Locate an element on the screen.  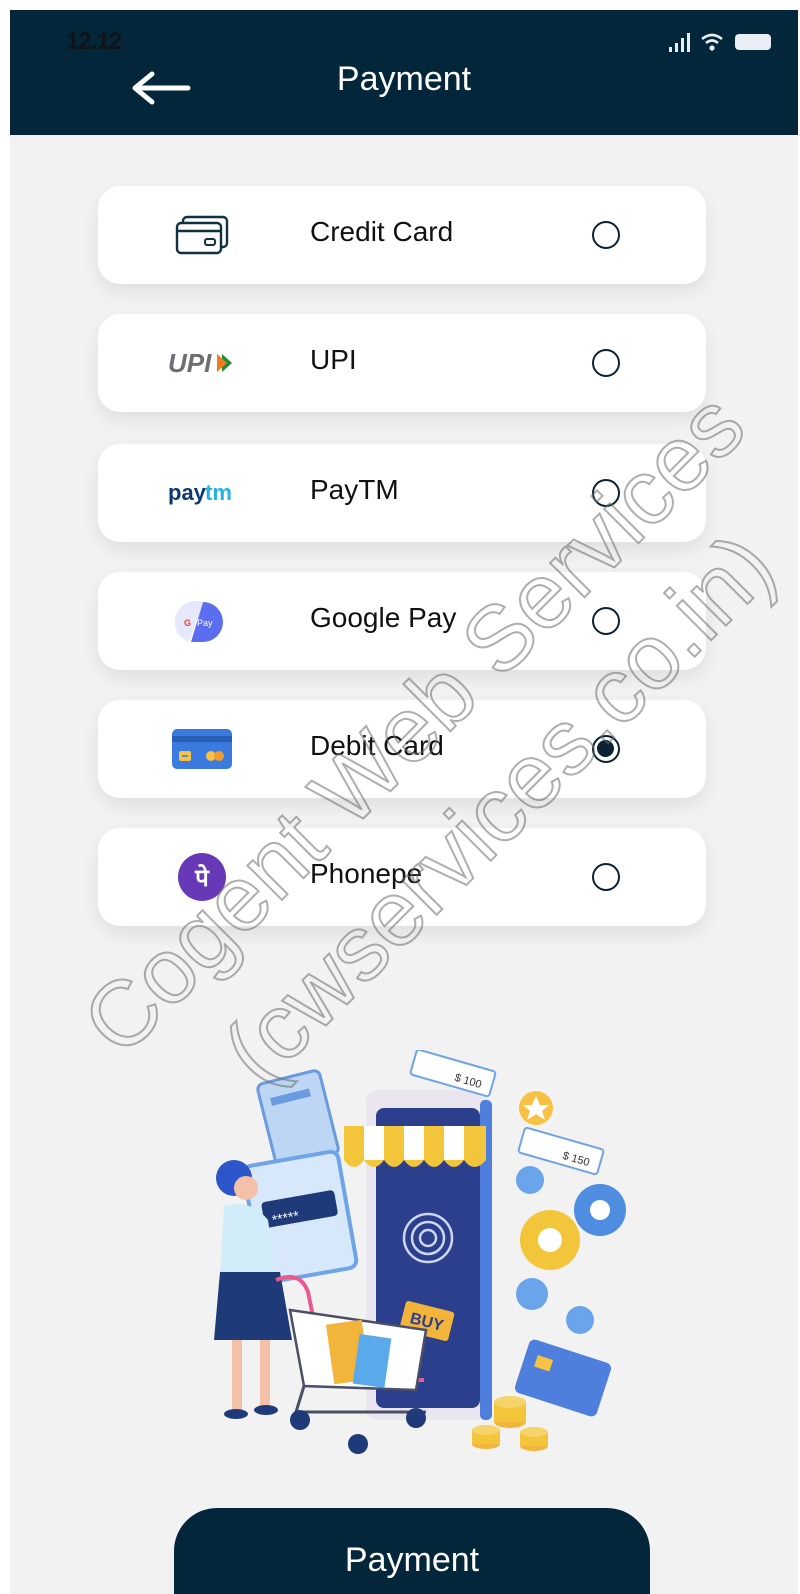
battery-icon is located at coordinates (753, 42).